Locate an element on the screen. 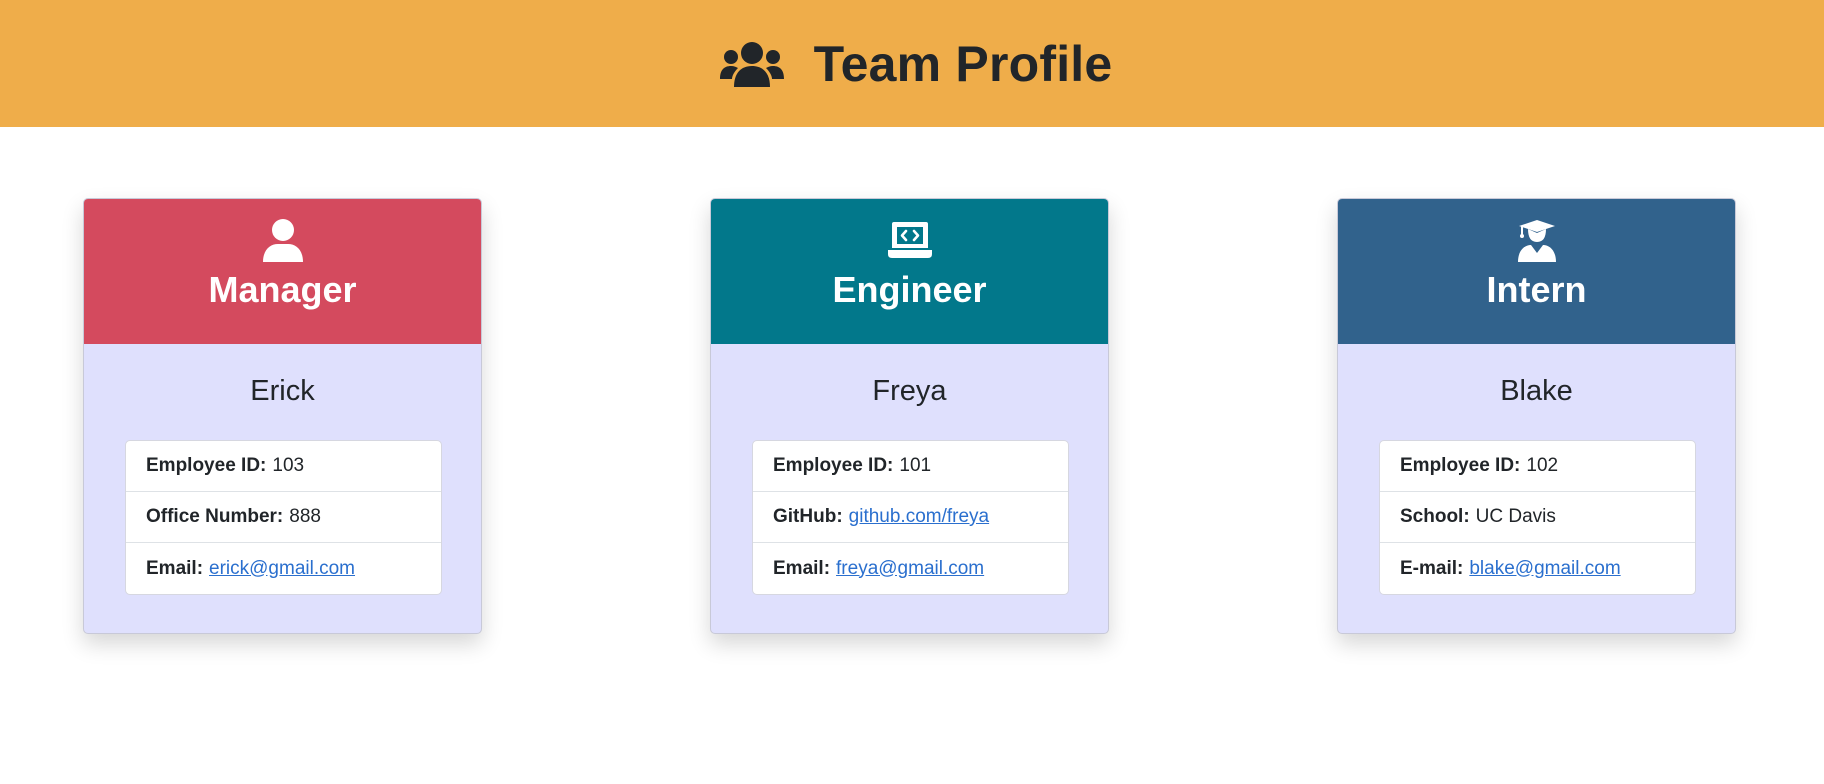 Image resolution: width=1824 pixels, height=784 pixels. card-role: Intern is located at coordinates (1536, 289).